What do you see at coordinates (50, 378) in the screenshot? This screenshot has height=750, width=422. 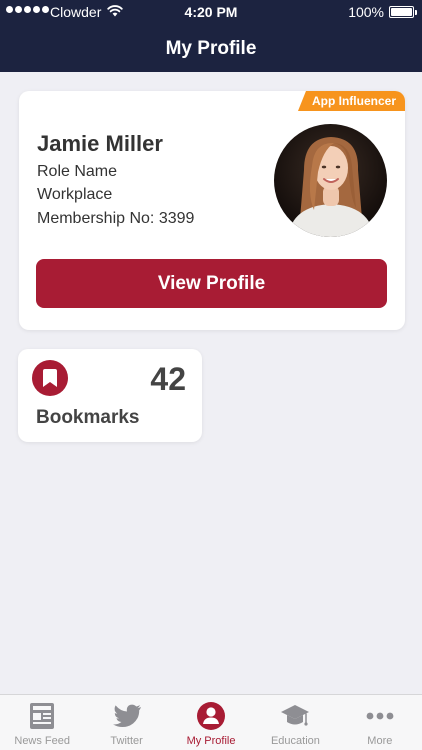 I see `bookmark-icon` at bounding box center [50, 378].